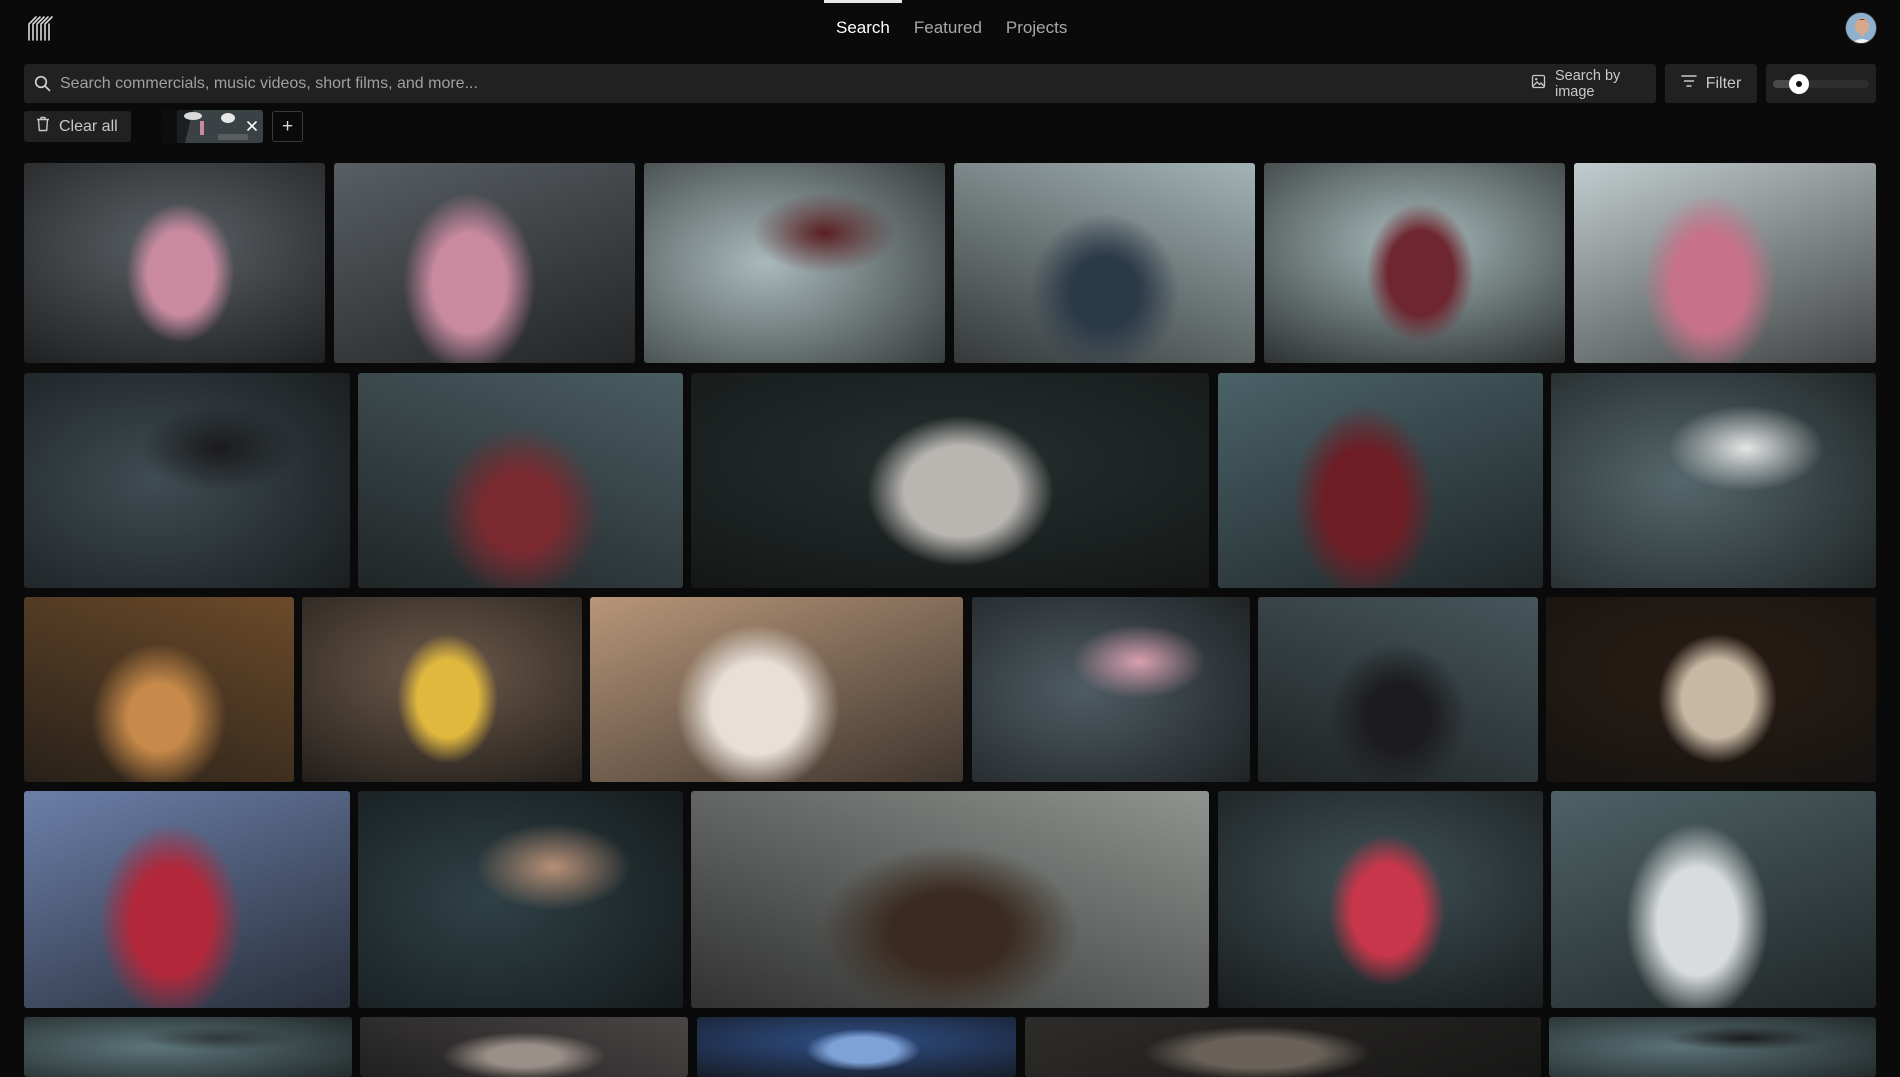 The width and height of the screenshot is (1900, 1077). What do you see at coordinates (1798, 84) in the screenshot?
I see `slider-handle` at bounding box center [1798, 84].